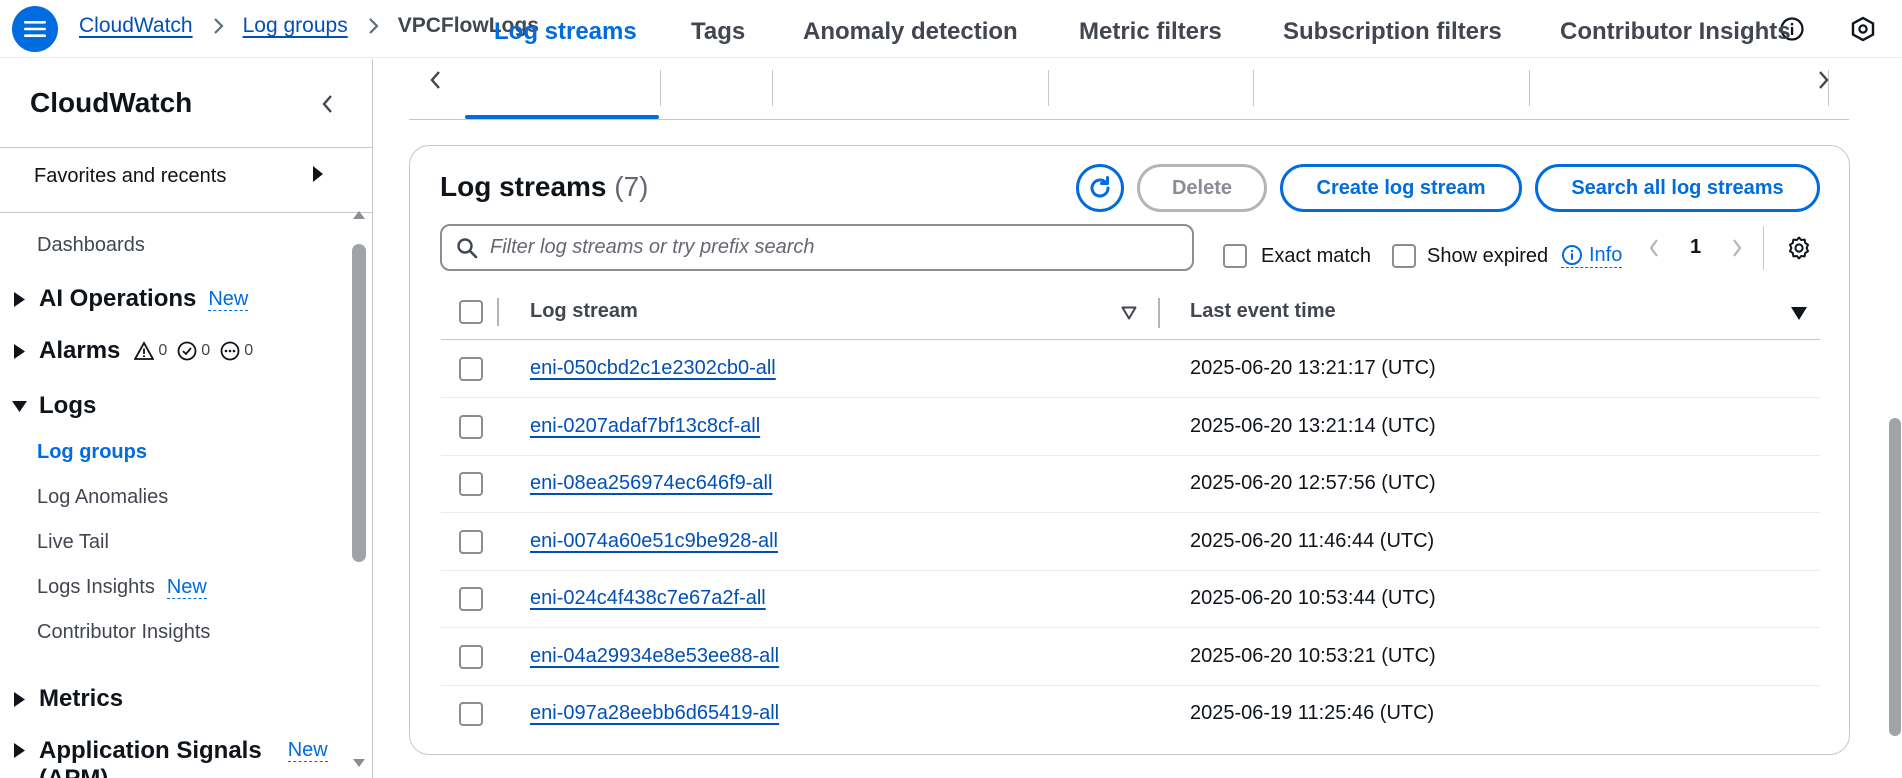 Image resolution: width=1902 pixels, height=778 pixels. Describe the element at coordinates (131, 351) in the screenshot. I see `sidebar-section-alarms: Alarms 0 0 0` at that location.